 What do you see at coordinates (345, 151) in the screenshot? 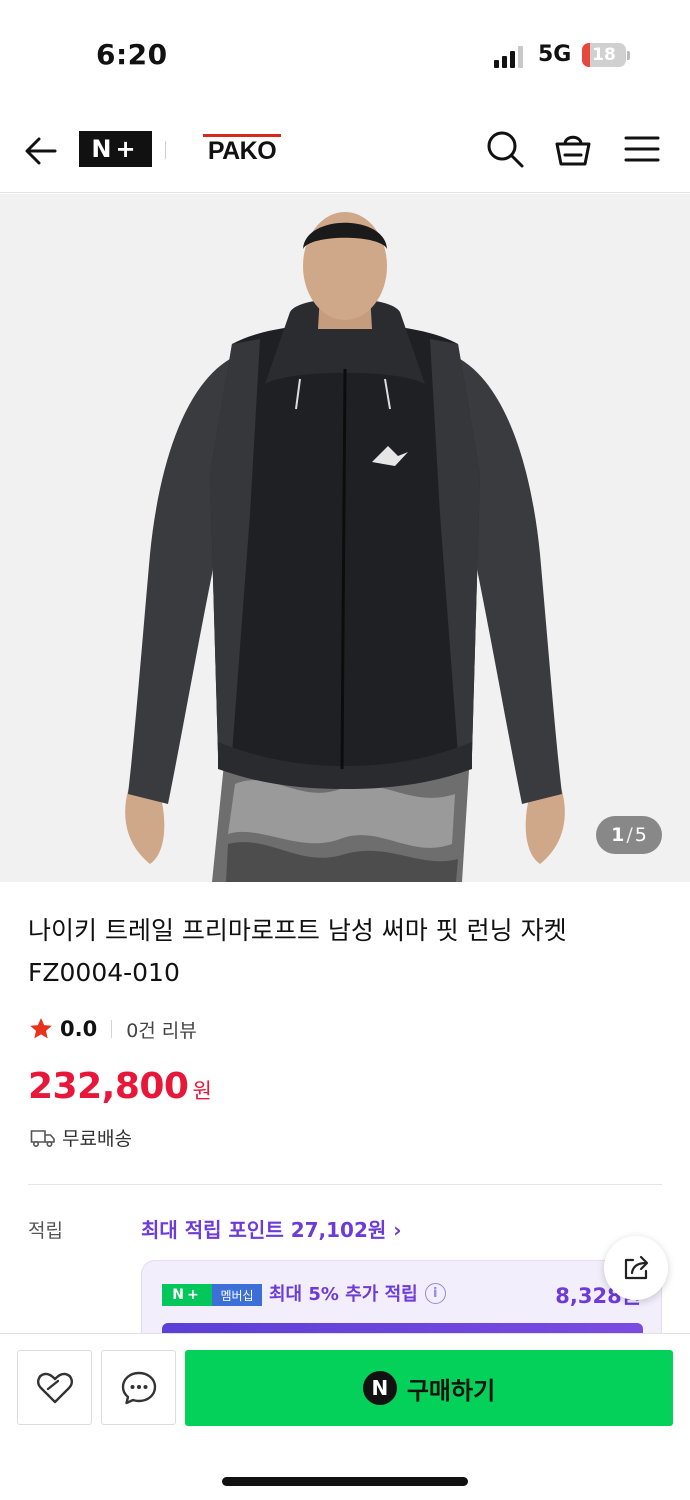
I see `top-navigation: N+ PAKO` at bounding box center [345, 151].